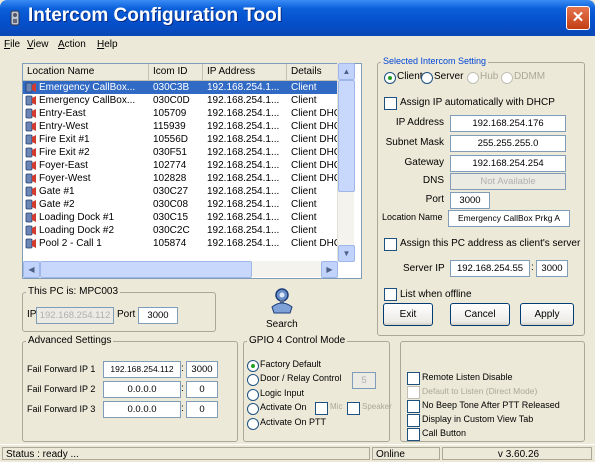  What do you see at coordinates (158, 315) in the screenshot?
I see `this-pc-port-input: 3000` at bounding box center [158, 315].